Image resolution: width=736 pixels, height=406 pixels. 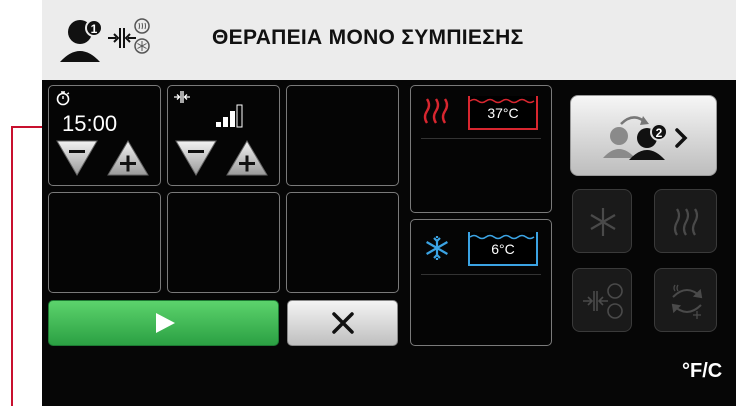 I want to click on compression-mode-button, so click(x=602, y=300).